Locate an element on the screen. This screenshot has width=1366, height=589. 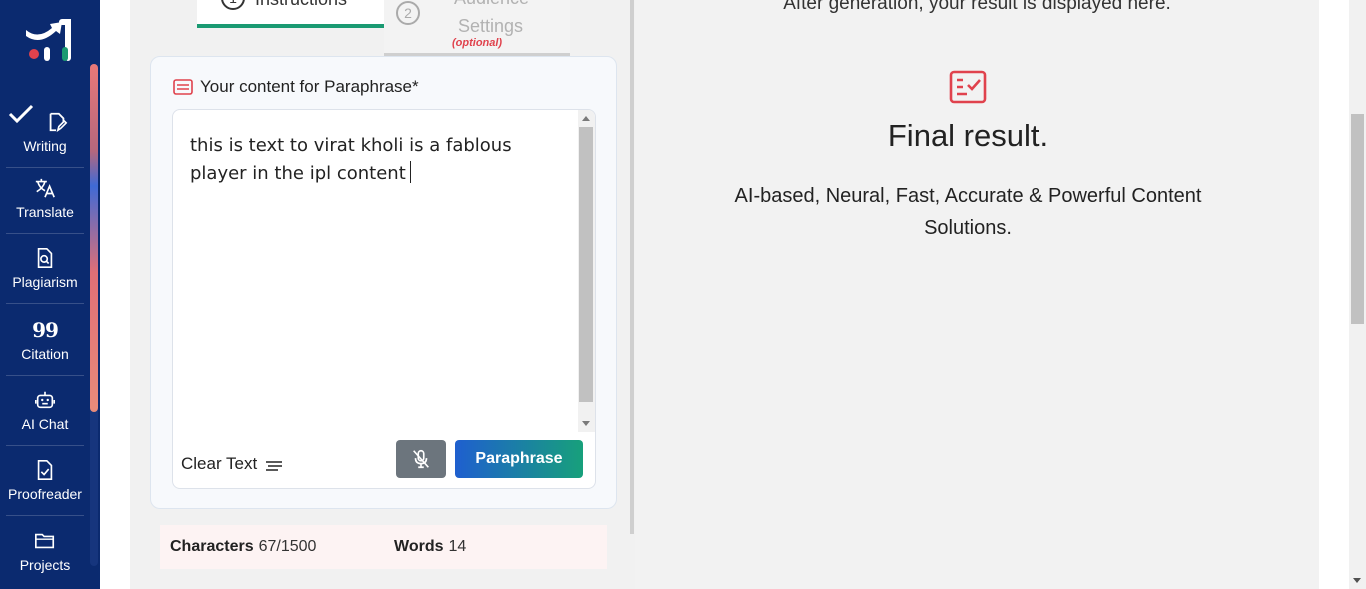
content-title-text: Your content for Paraphrase* is located at coordinates (309, 86).